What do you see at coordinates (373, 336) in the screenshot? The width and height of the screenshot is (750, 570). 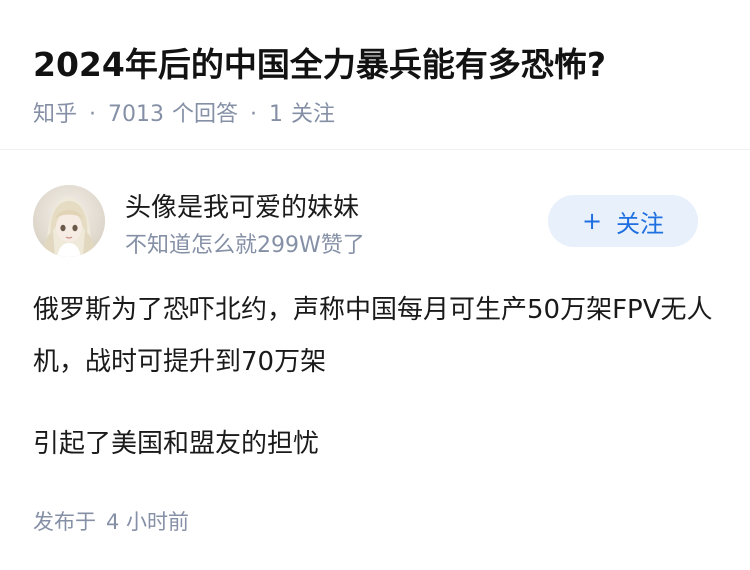 I see `answer-paragraph: 俄罗斯为了恐吓北约，声称中国每月可生产50万架FPV无人机，战时可提升到70万架` at bounding box center [373, 336].